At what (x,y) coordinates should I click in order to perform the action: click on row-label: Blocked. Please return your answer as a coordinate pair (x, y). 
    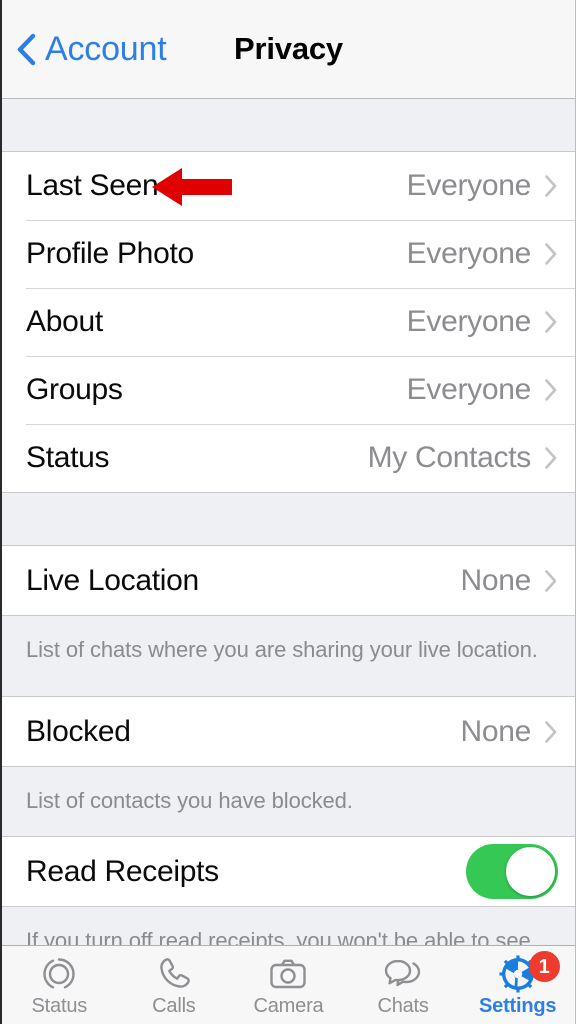
    Looking at the image, I should click on (78, 731).